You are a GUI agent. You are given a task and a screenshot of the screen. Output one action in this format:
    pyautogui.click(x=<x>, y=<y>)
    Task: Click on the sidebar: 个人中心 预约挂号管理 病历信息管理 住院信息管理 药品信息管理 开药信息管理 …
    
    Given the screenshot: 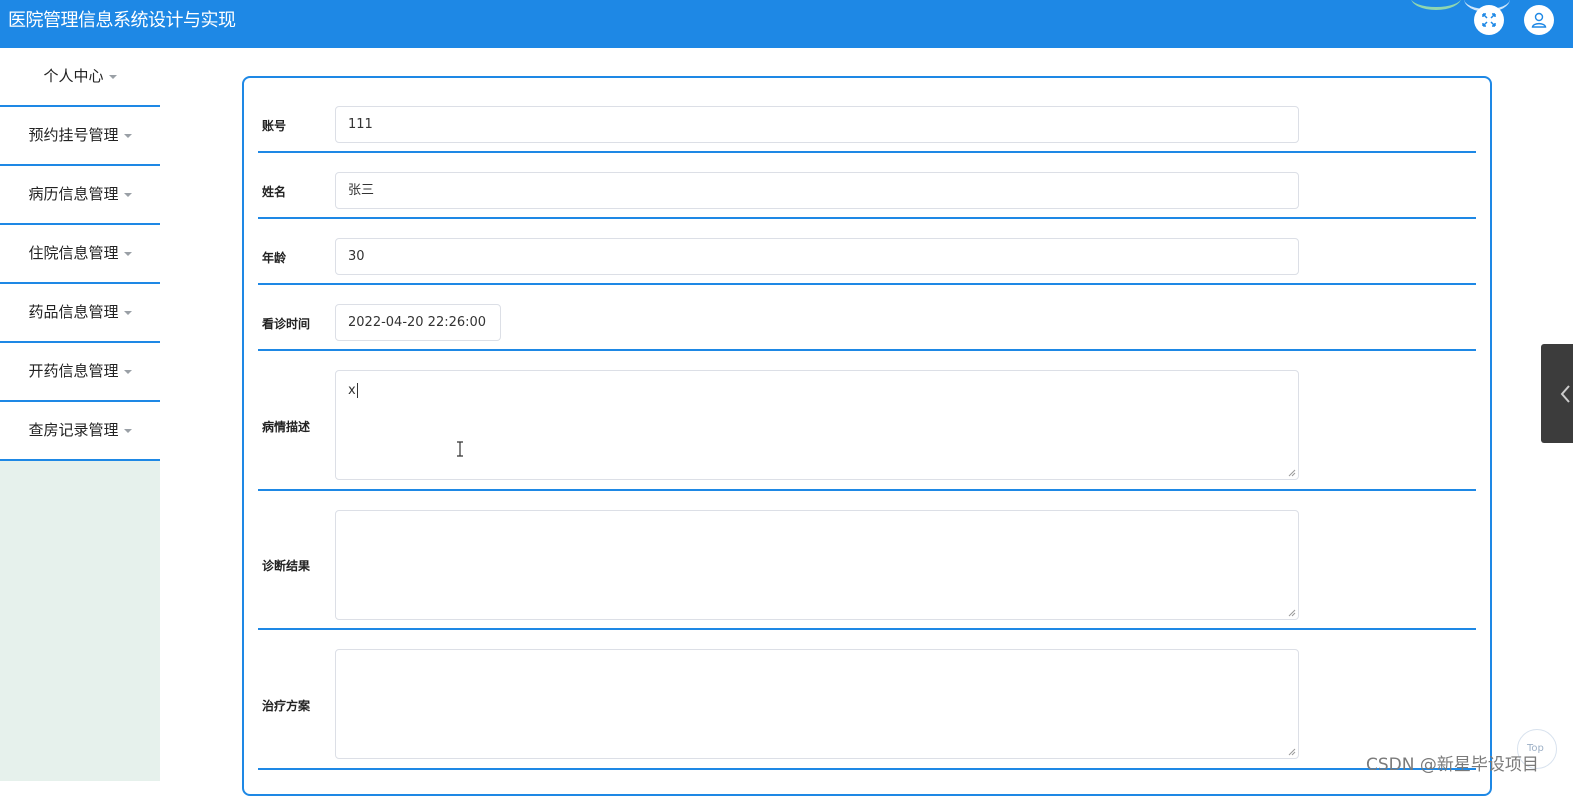 What is the action you would take?
    pyautogui.click(x=80, y=414)
    